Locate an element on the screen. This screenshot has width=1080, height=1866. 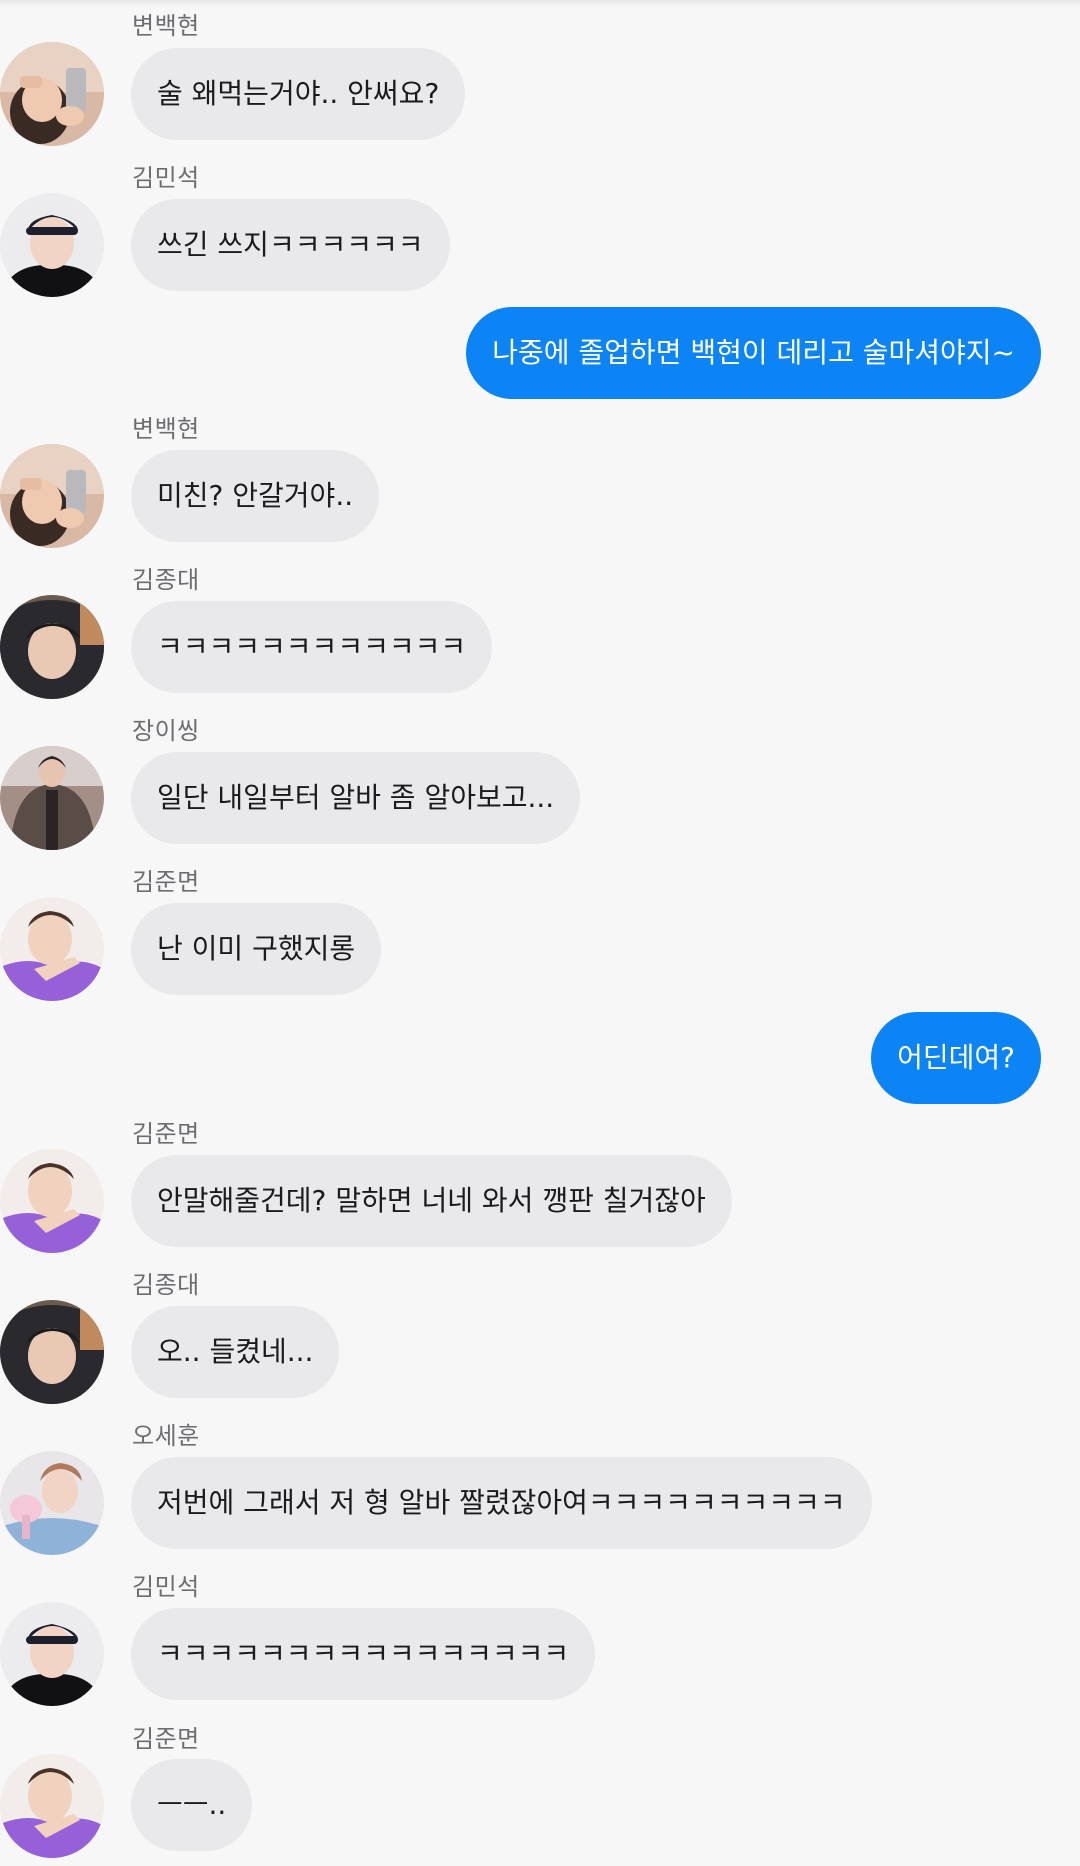
message-bubble: ㅡㅡ.. is located at coordinates (192, 1805).